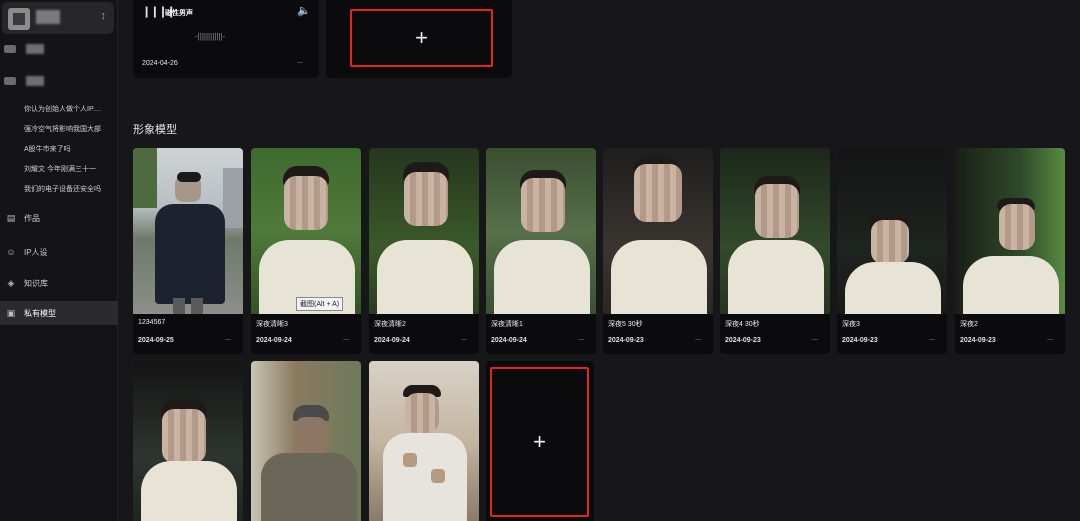  Describe the element at coordinates (59, 252) in the screenshot. I see `sidebar-item-ip-persona: ☺ IP人设` at that location.